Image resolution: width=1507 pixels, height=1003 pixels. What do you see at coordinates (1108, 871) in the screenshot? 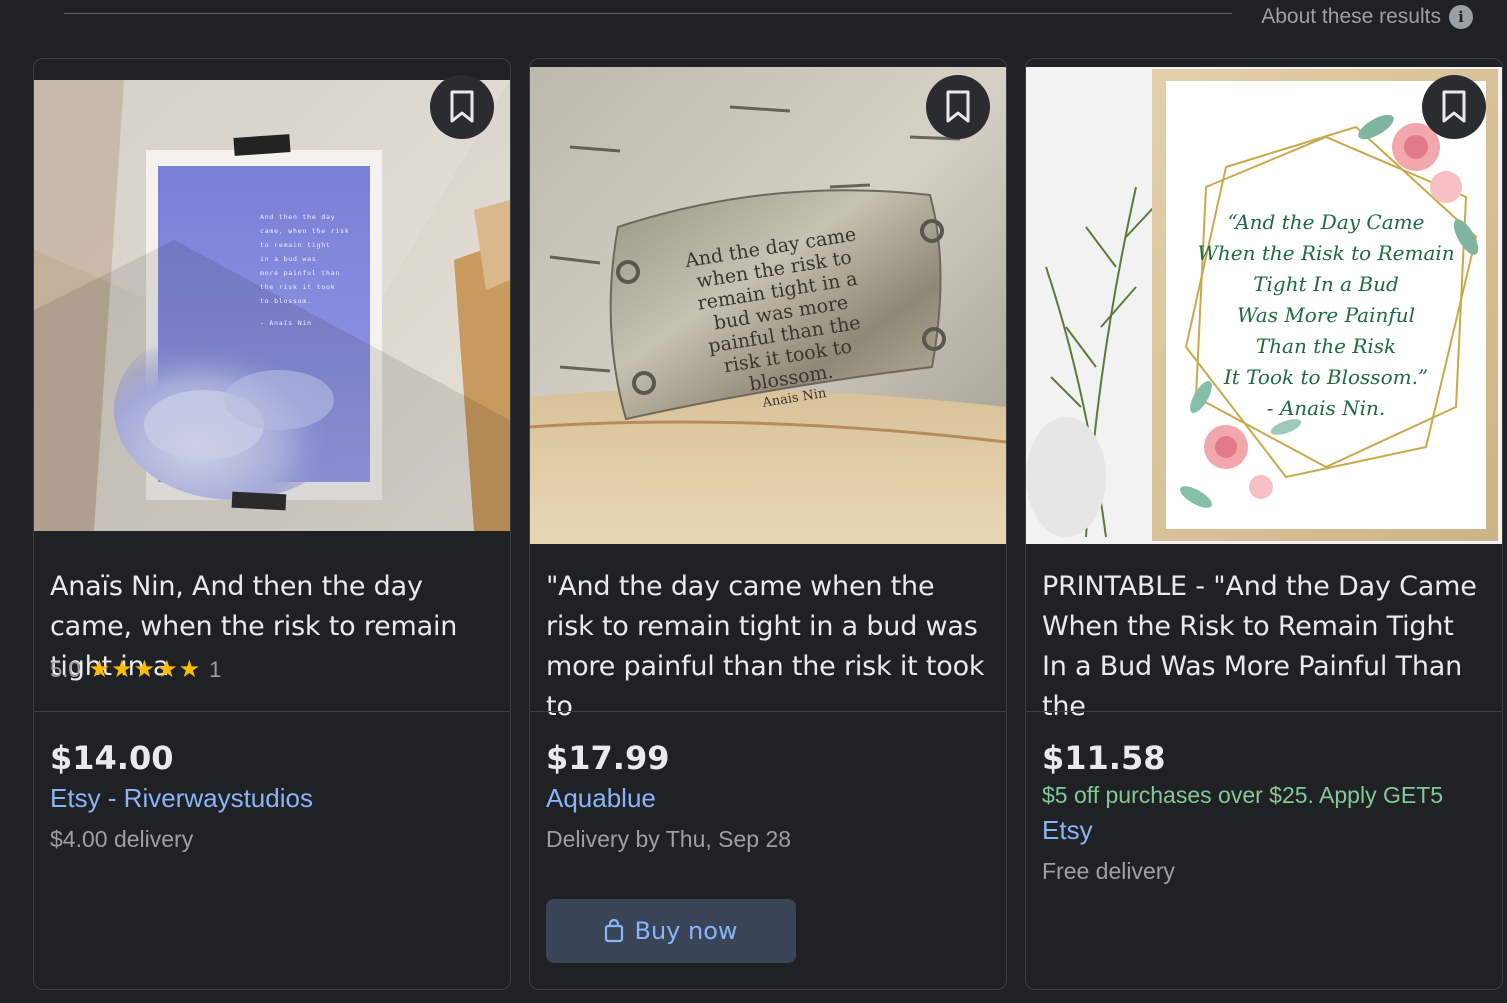
I see `delivery-info: Free delivery` at bounding box center [1108, 871].